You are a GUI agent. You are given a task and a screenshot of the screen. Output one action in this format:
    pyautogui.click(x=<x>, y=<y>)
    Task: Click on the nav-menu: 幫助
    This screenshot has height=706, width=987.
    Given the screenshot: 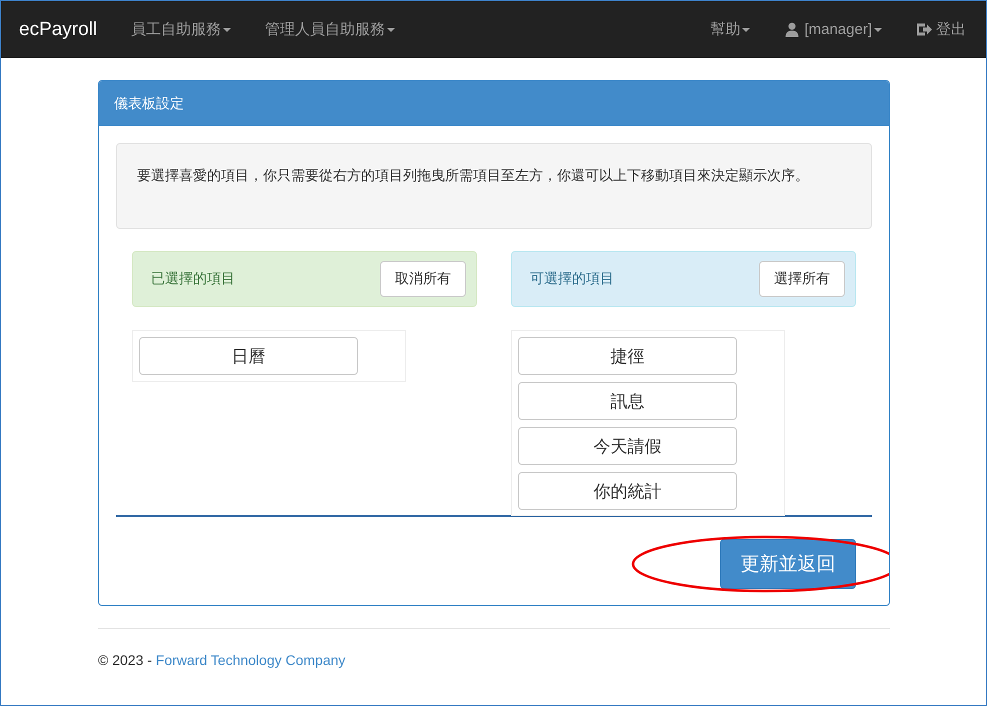 What is the action you would take?
    pyautogui.click(x=730, y=29)
    